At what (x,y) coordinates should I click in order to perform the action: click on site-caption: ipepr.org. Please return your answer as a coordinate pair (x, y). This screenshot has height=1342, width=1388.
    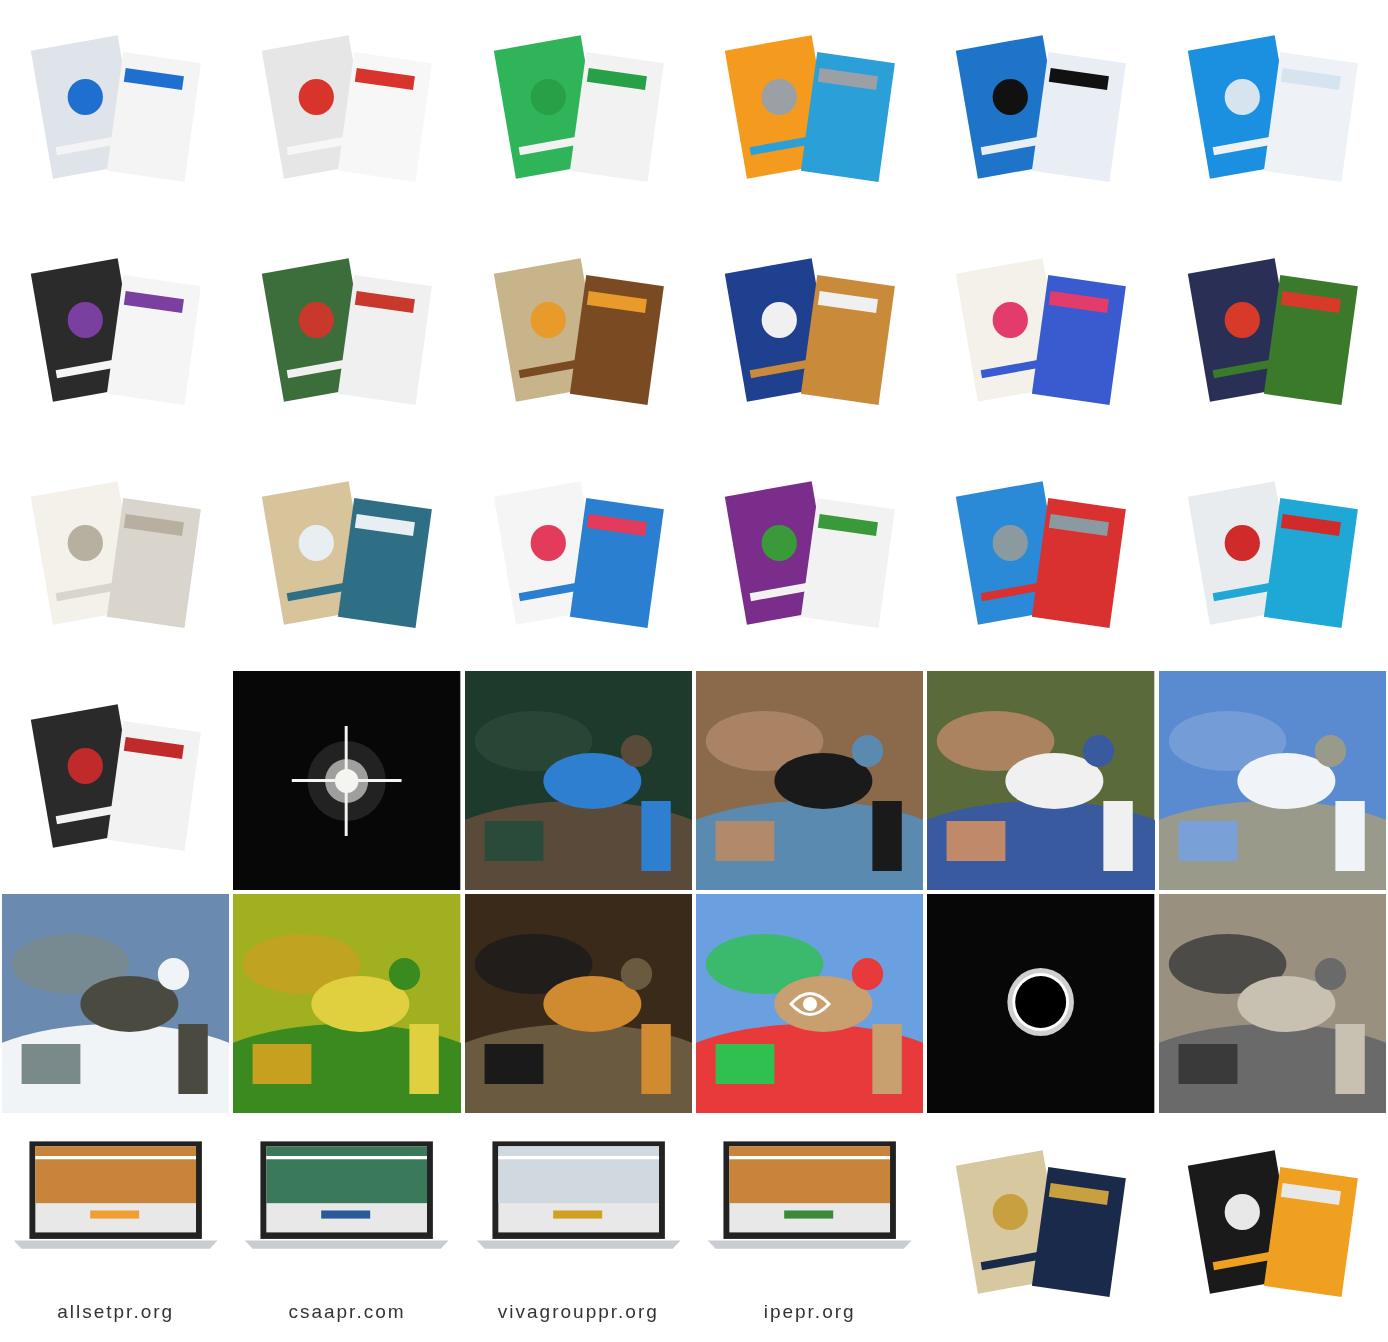
    Looking at the image, I should click on (810, 1309).